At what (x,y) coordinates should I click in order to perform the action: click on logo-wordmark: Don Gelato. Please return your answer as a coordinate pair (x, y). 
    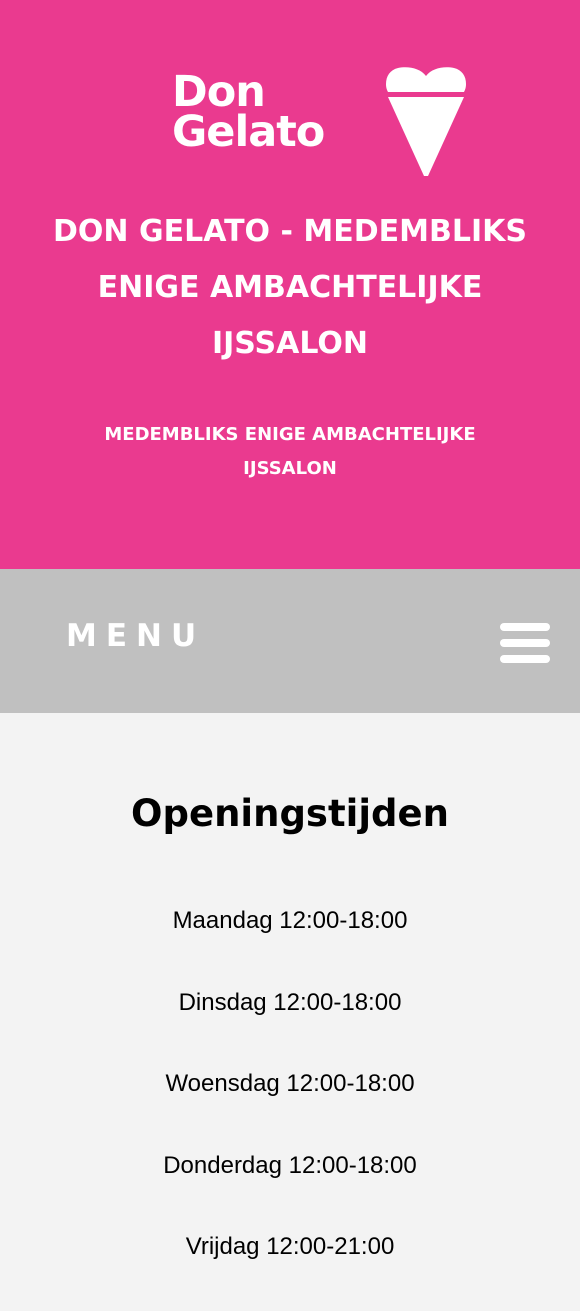
    Looking at the image, I should click on (248, 112).